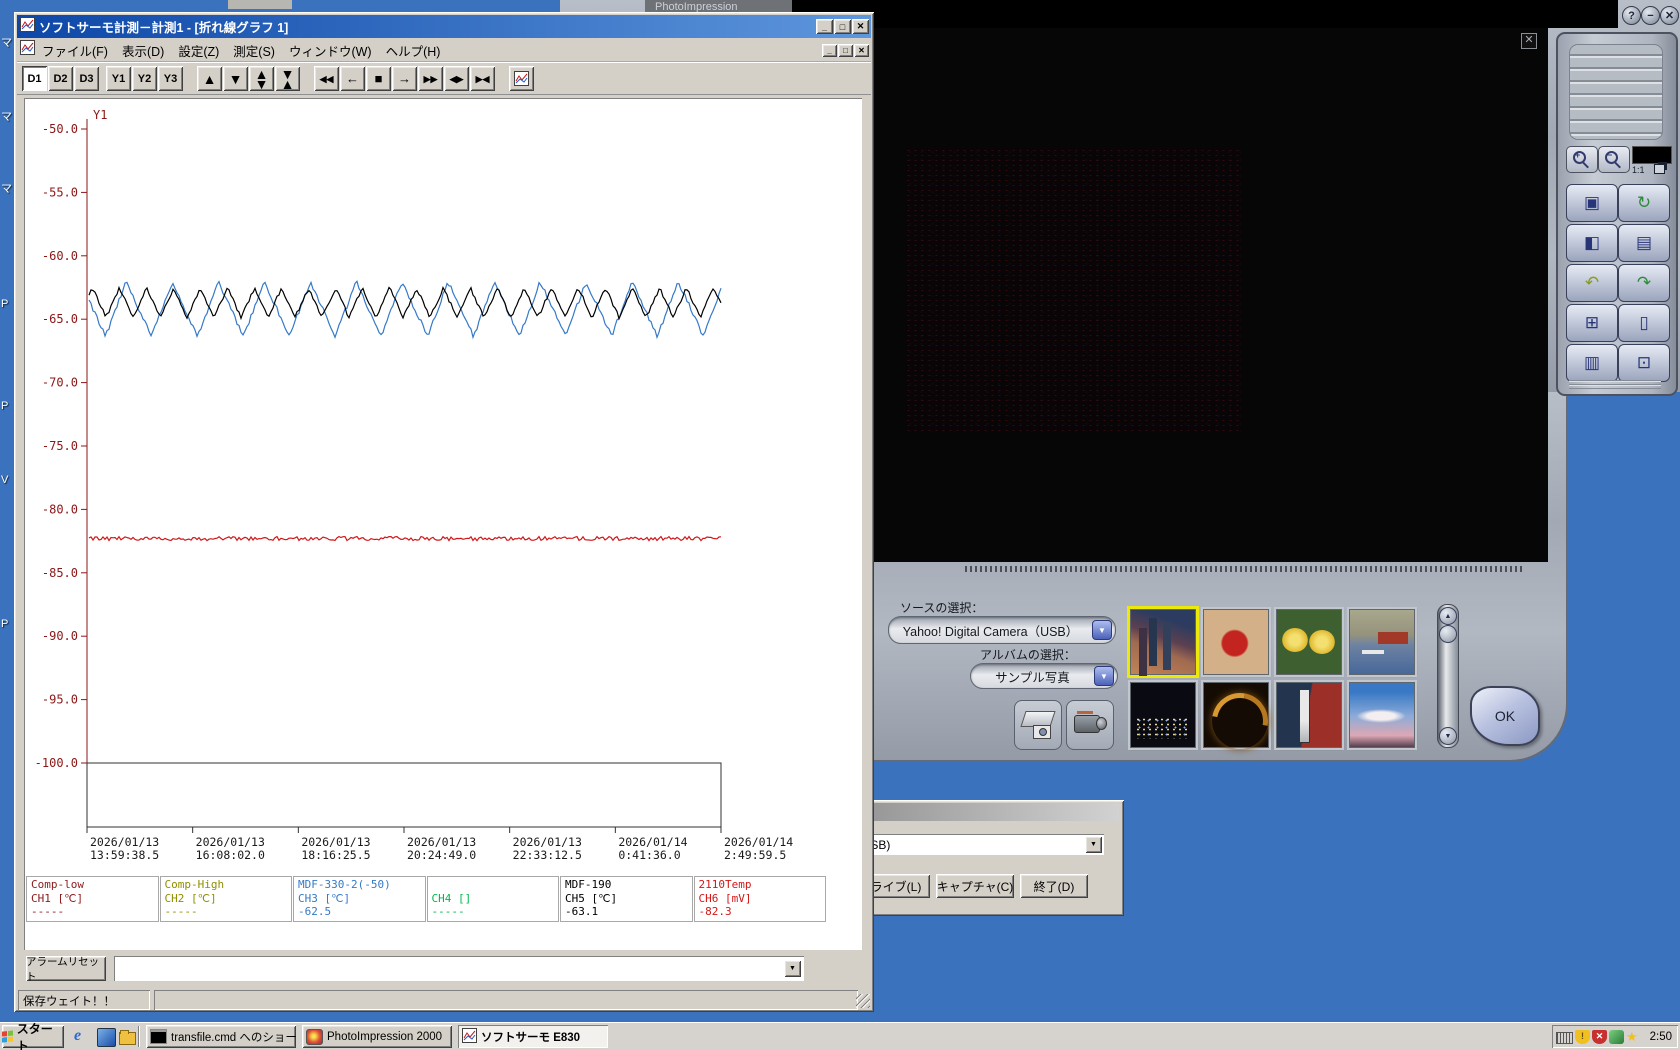  Describe the element at coordinates (1529, 41) in the screenshot. I see `preview-close-icon: ✕` at that location.